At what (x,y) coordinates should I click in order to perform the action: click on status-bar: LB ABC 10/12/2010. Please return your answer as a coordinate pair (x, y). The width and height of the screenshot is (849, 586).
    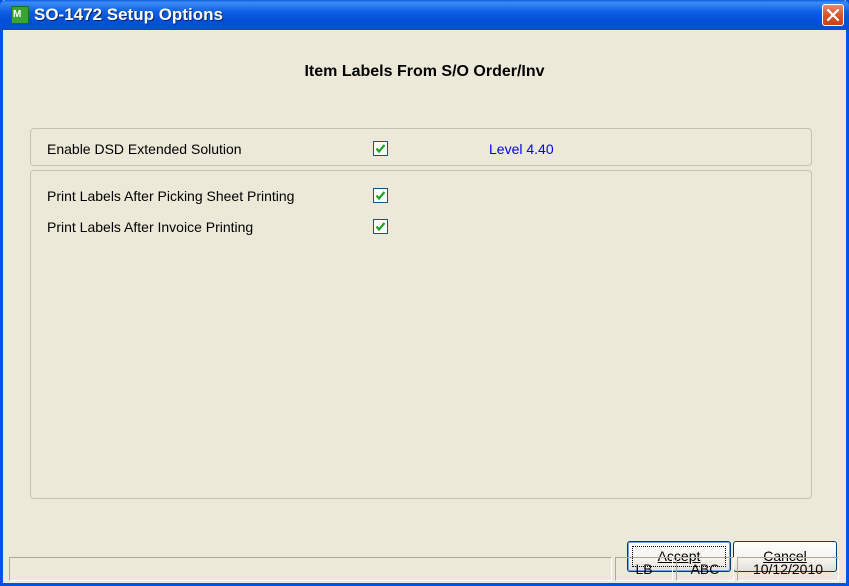
    Looking at the image, I should click on (424, 569).